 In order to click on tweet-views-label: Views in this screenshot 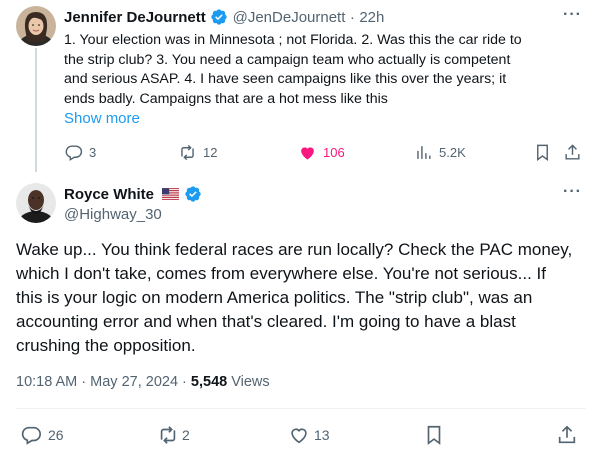, I will do `click(248, 382)`.